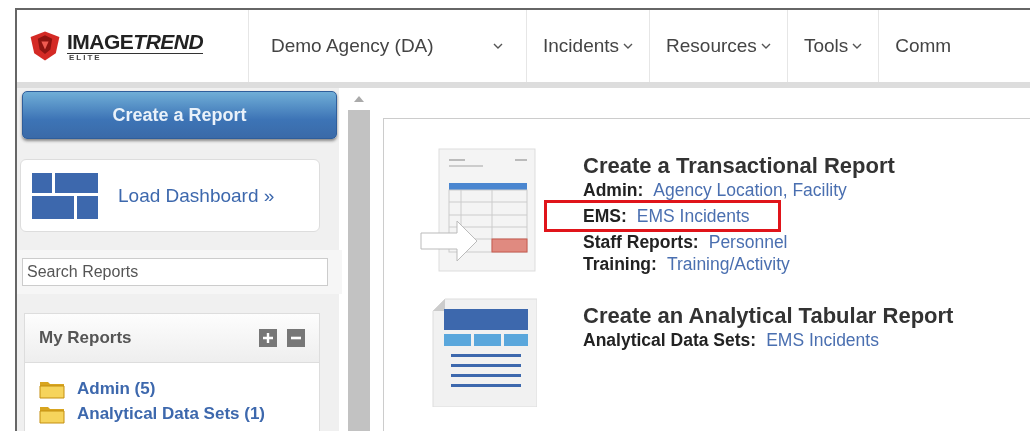  I want to click on category-label: EMS:, so click(605, 216).